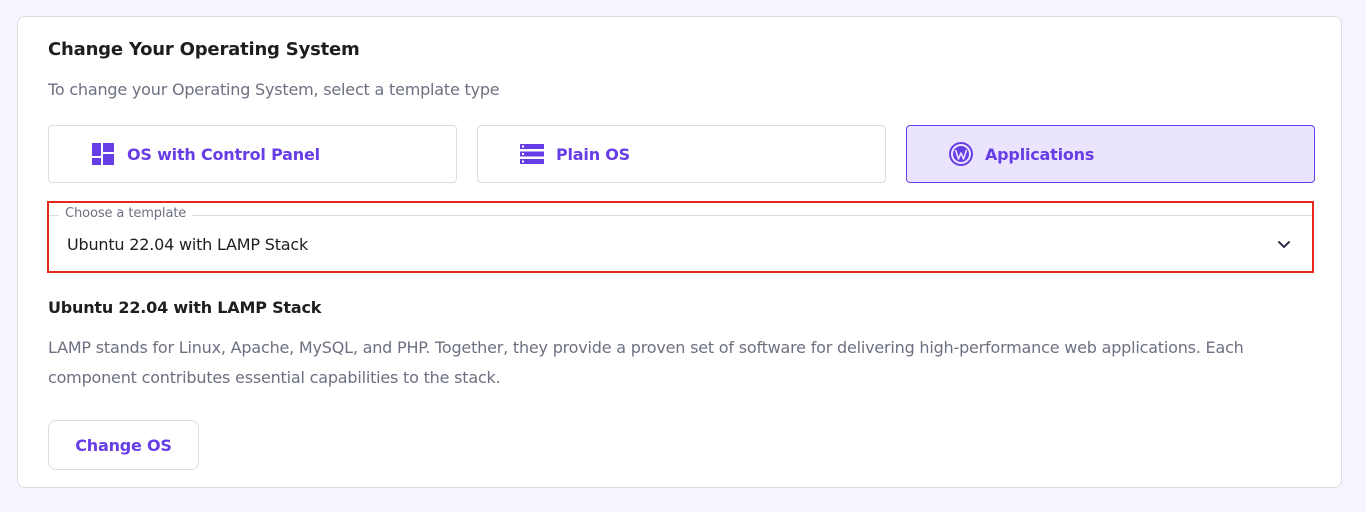 The height and width of the screenshot is (512, 1366). Describe the element at coordinates (185, 307) in the screenshot. I see `template-detail-title: Ubuntu 22.04 with LAMP Stack` at that location.